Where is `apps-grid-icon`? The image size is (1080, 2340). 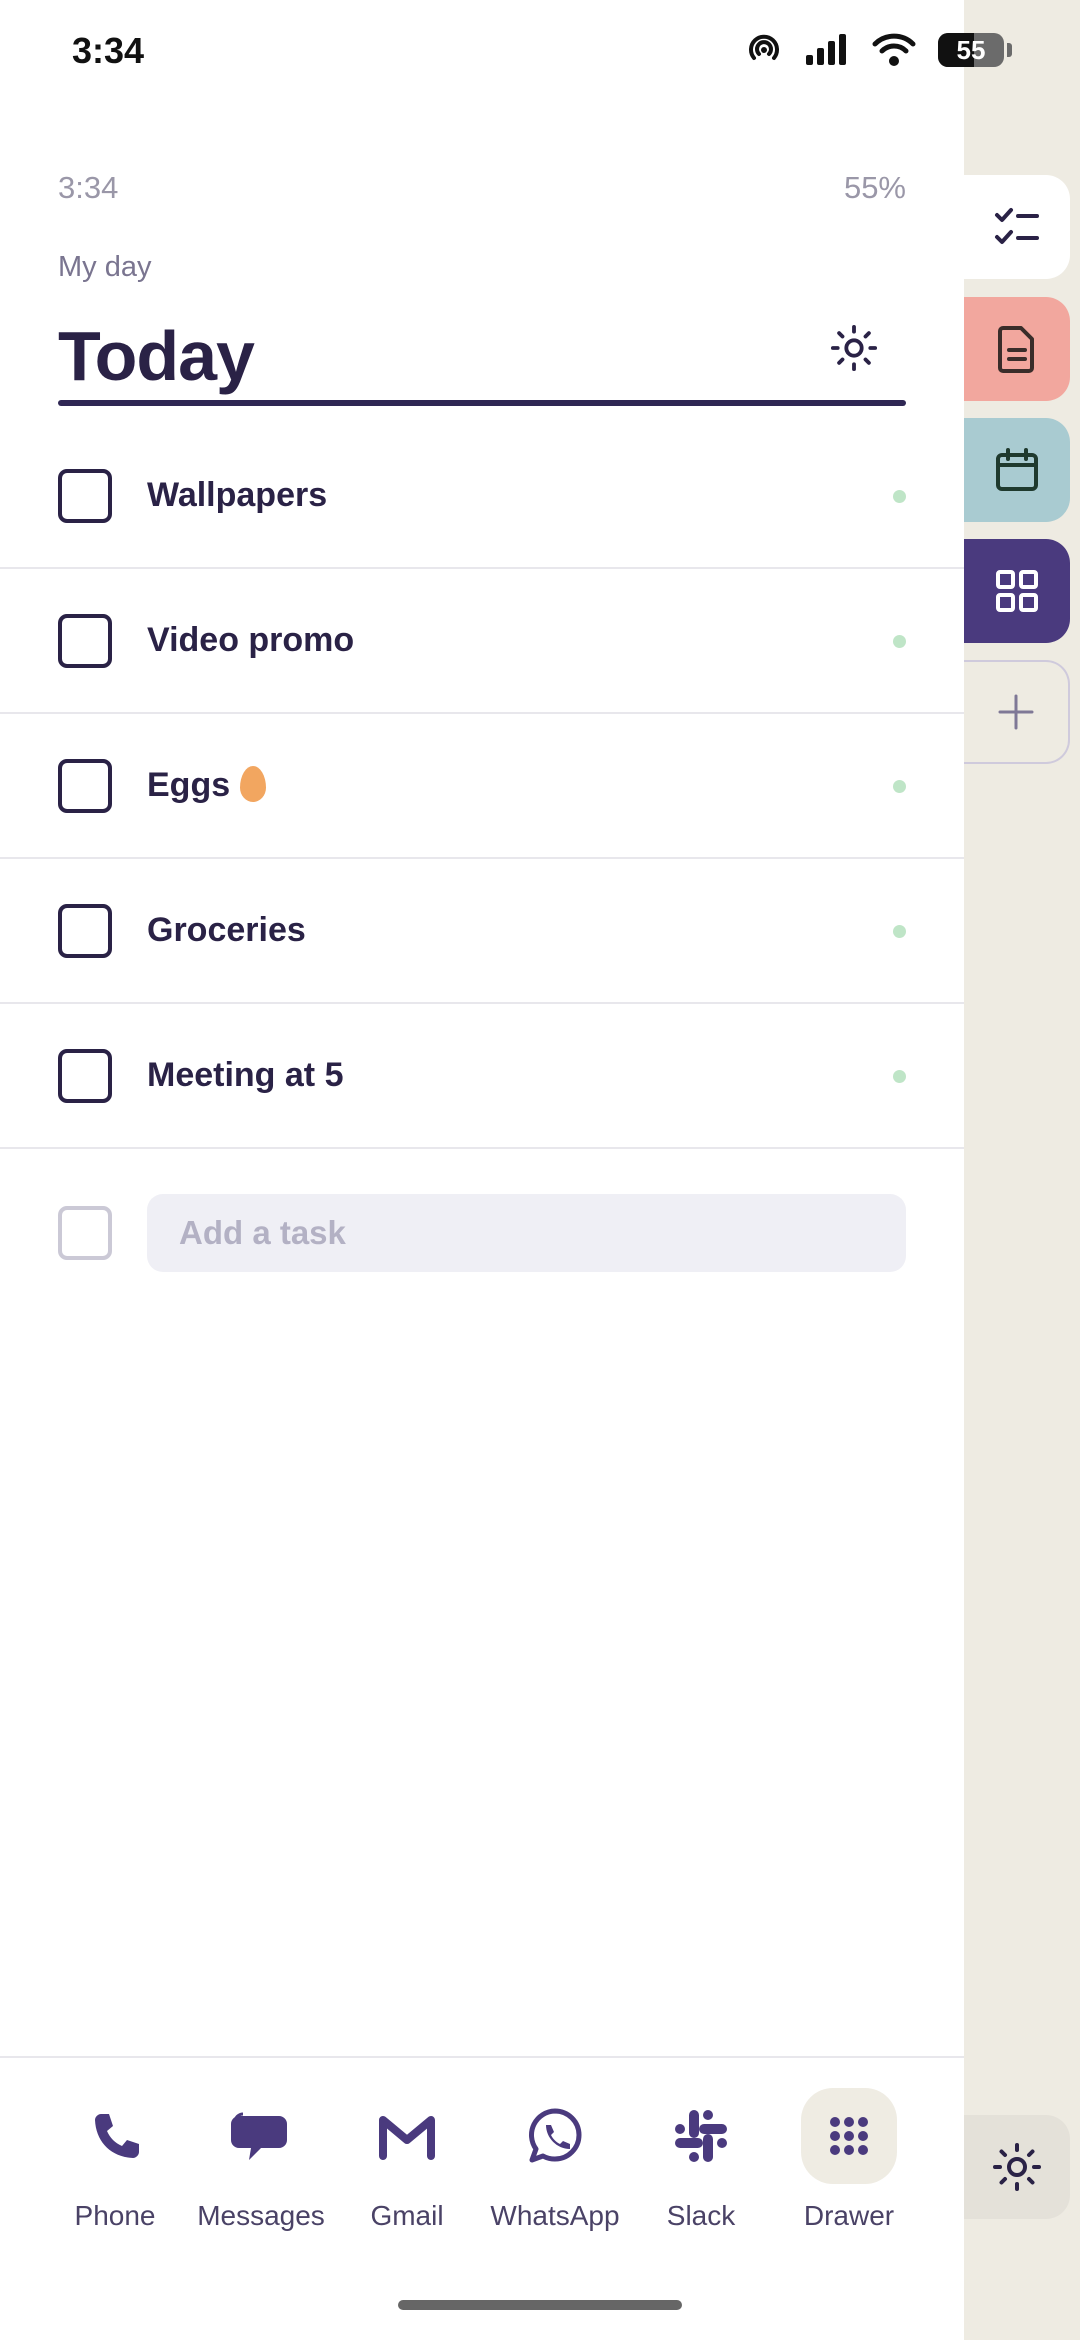
apps-grid-icon is located at coordinates (1017, 591).